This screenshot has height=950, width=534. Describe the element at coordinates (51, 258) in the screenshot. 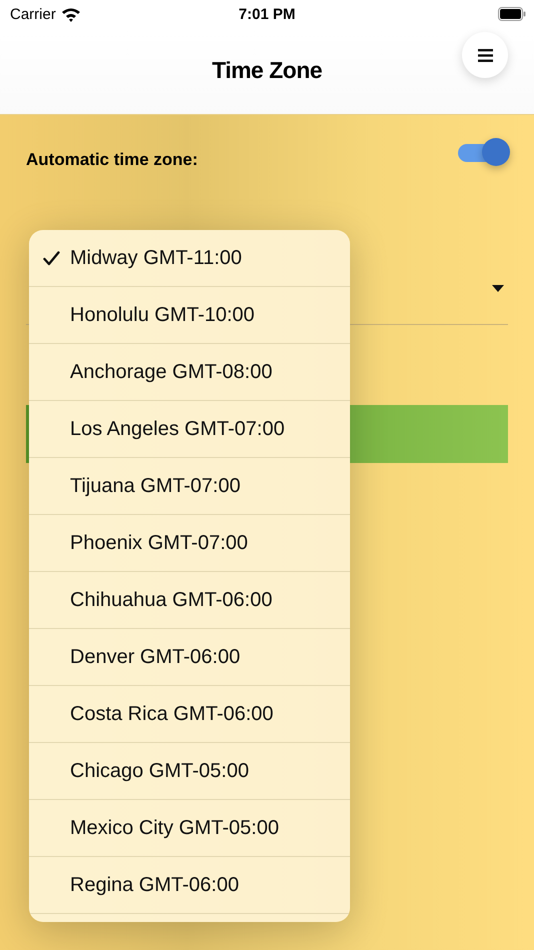

I see `checkmark-icon` at that location.